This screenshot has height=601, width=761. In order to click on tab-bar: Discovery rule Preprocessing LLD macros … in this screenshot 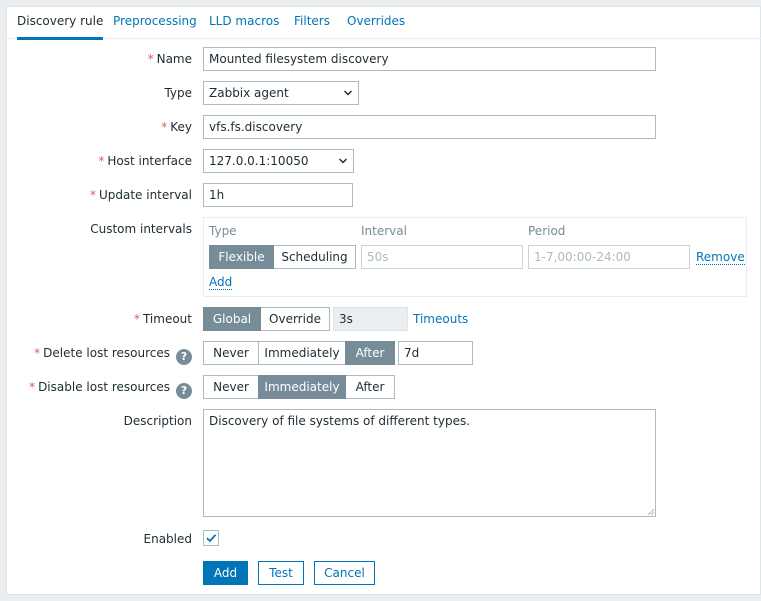, I will do `click(384, 23)`.